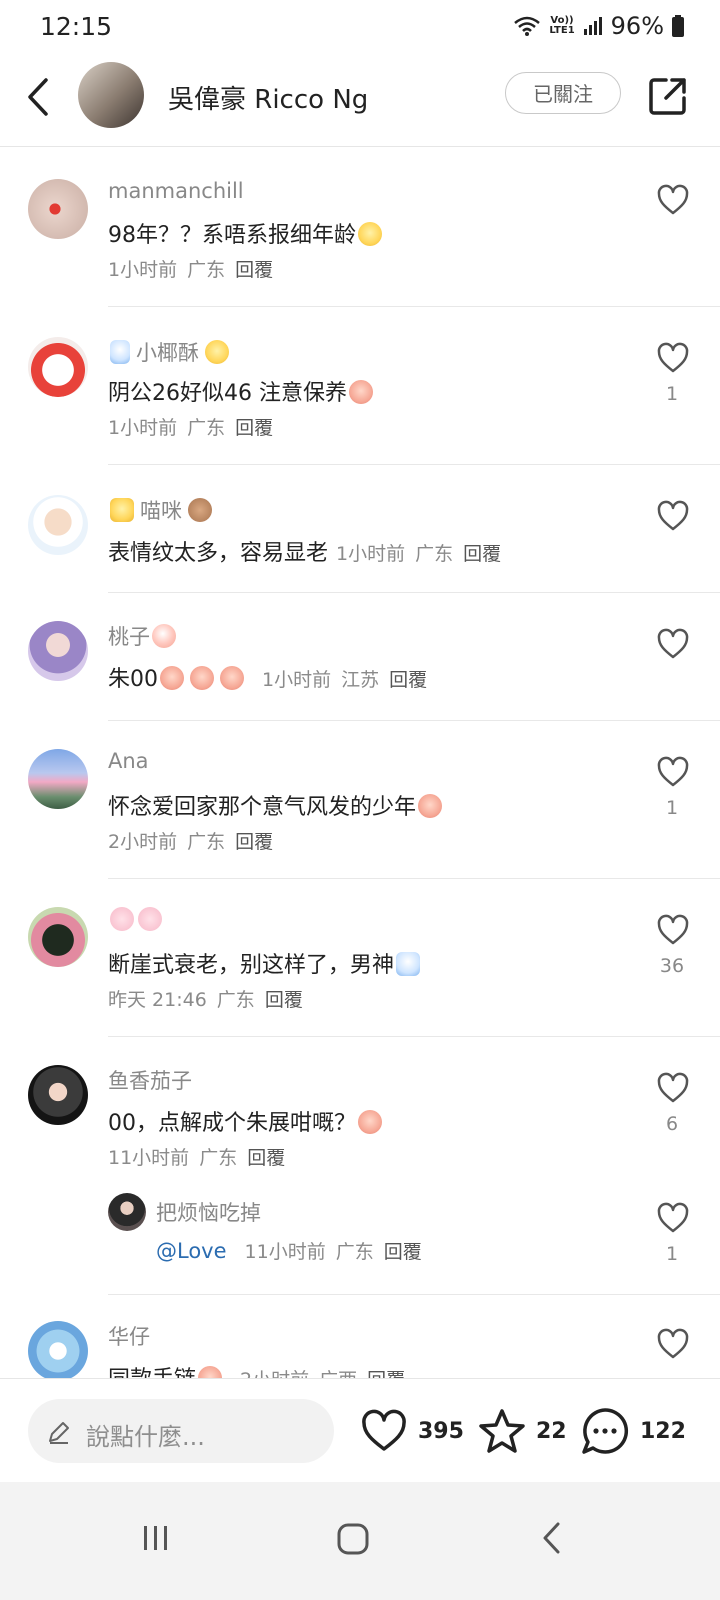 Image resolution: width=720 pixels, height=1600 pixels. I want to click on list-item: 小椰酥 阴公26好似46 注意保养 1小时前 广东 回覆 1, so click(360, 386).